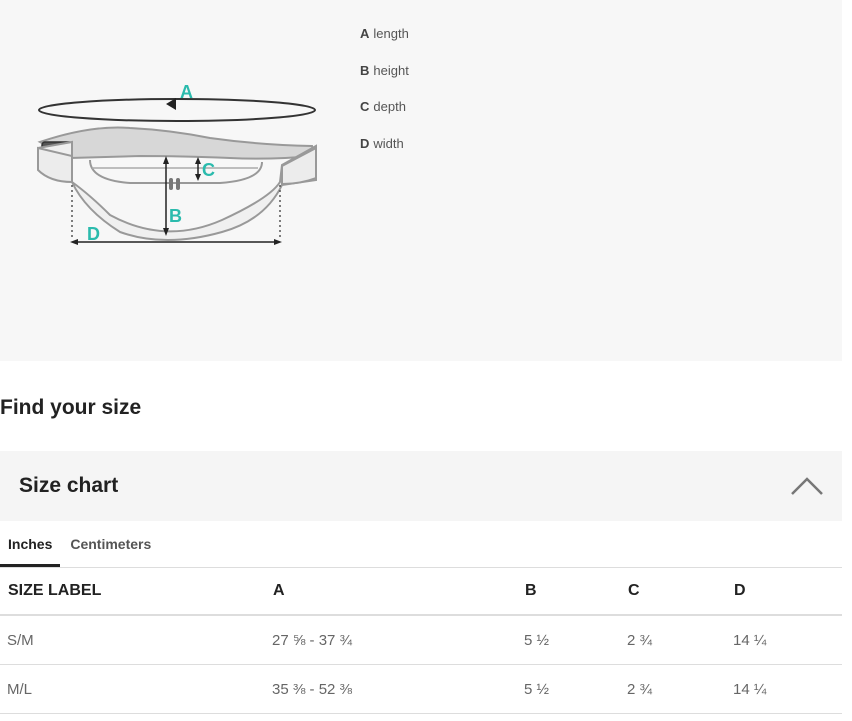  I want to click on table-header-row: SIZE LABEL A B C D, so click(421, 591).